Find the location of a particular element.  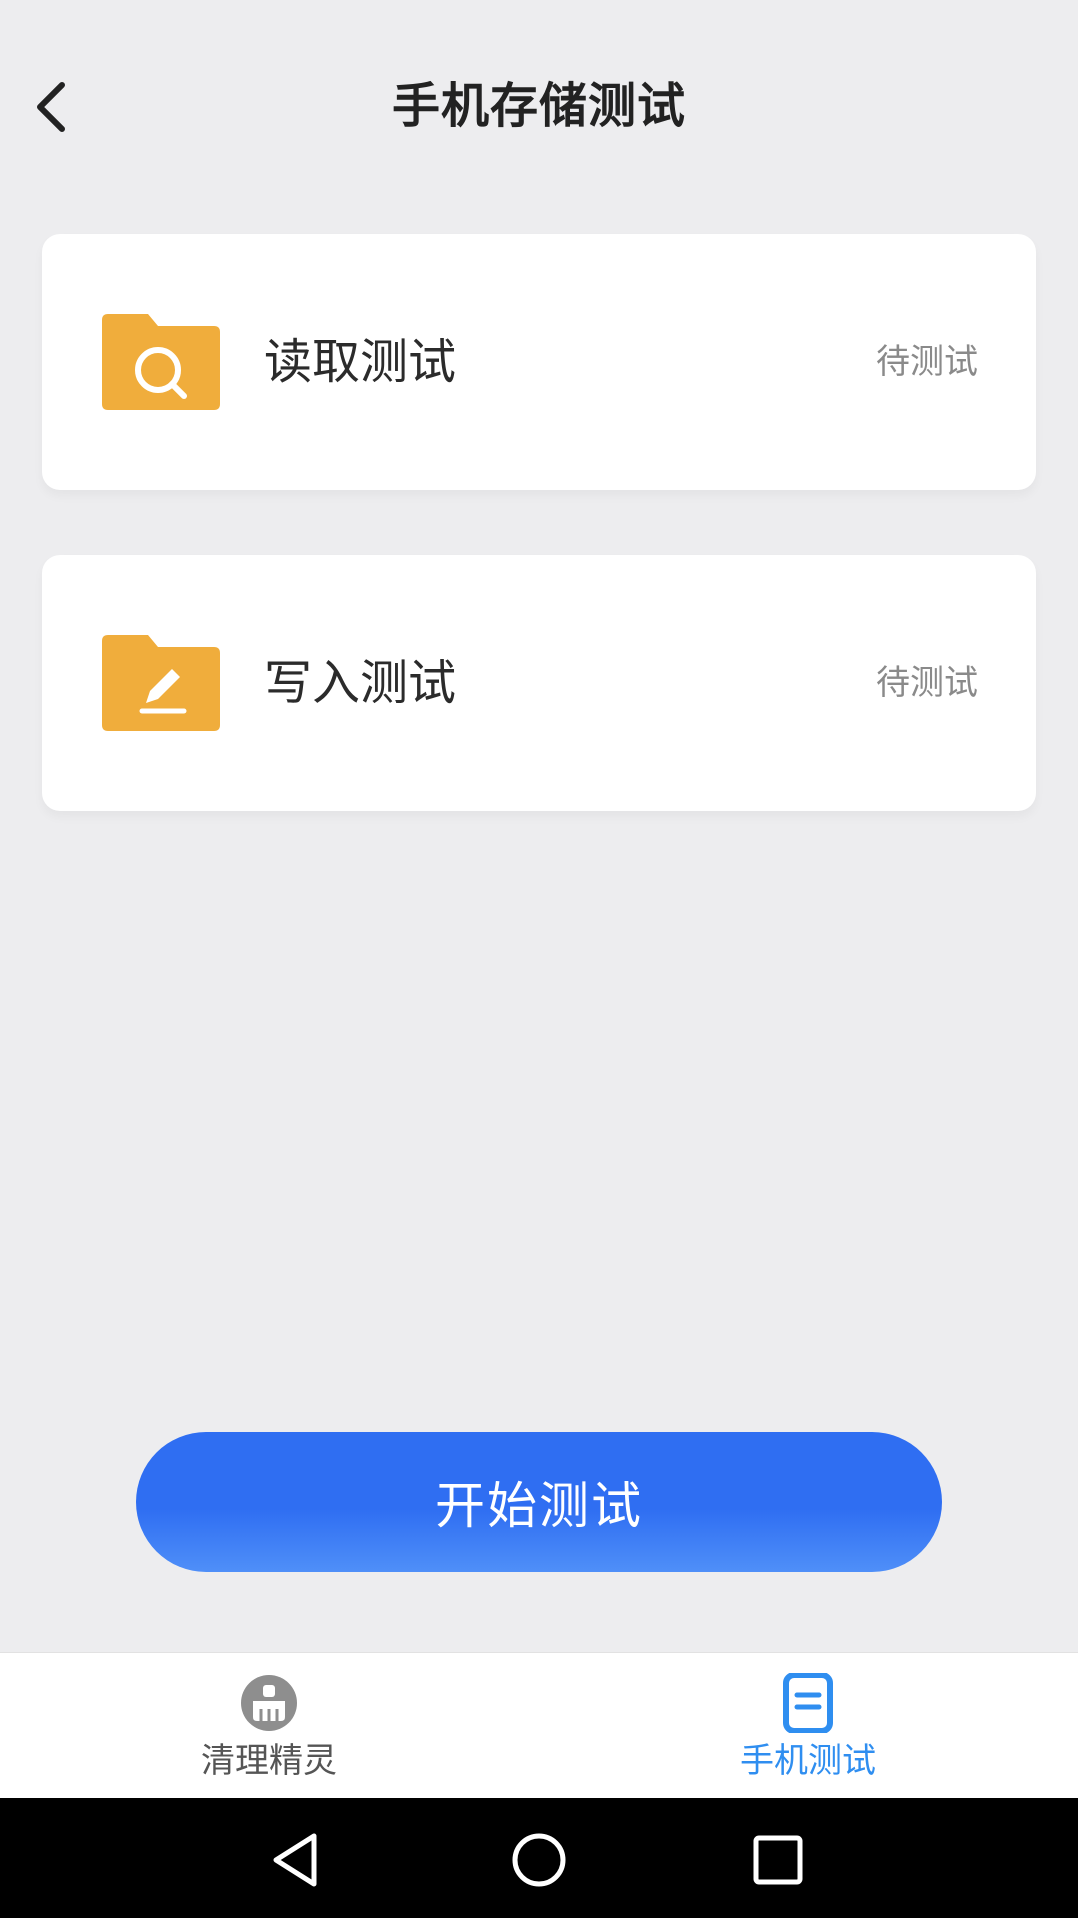

tab-clean: 清理精灵 is located at coordinates (269, 1726).